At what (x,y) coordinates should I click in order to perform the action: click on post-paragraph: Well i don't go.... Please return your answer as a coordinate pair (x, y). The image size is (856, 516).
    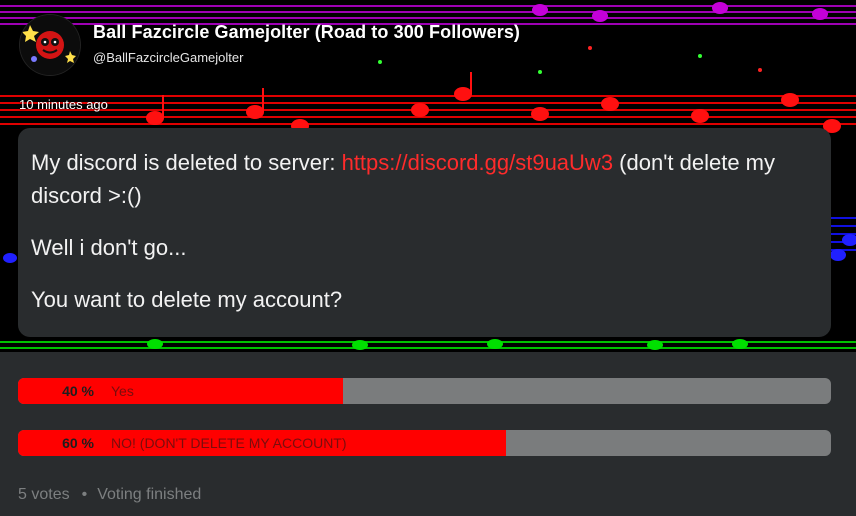
    Looking at the image, I should click on (109, 247).